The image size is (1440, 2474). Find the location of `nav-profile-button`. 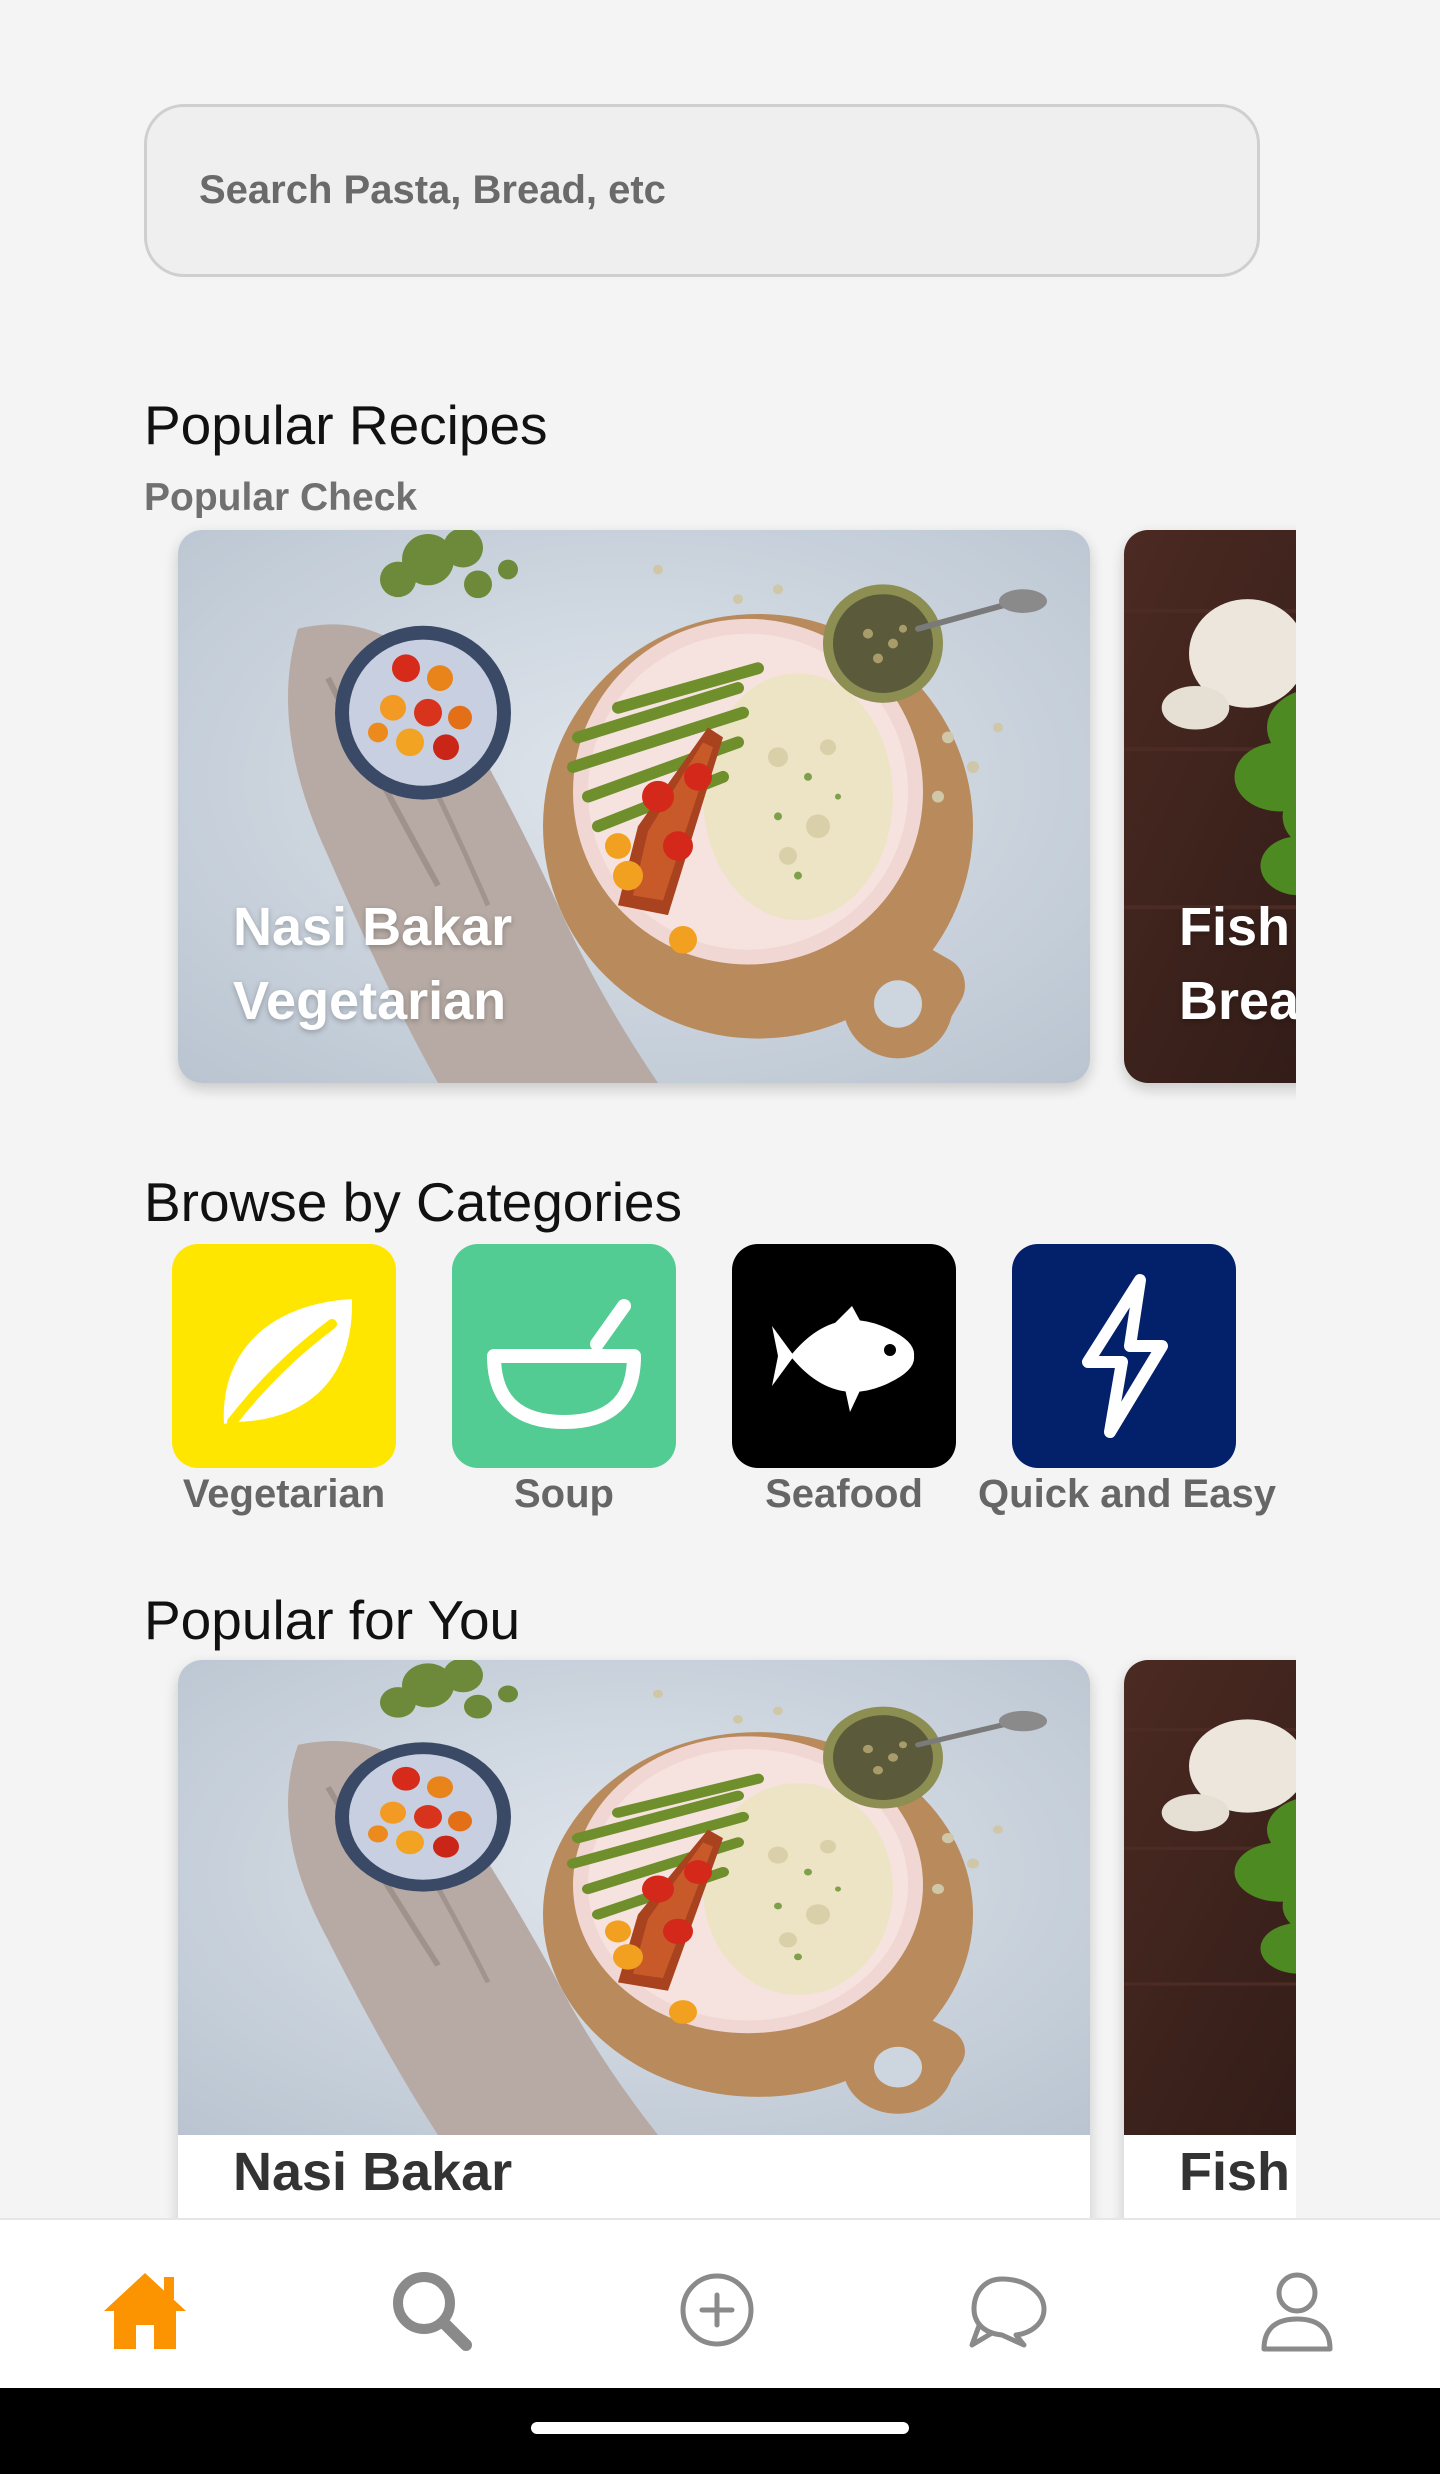

nav-profile-button is located at coordinates (1297, 2310).